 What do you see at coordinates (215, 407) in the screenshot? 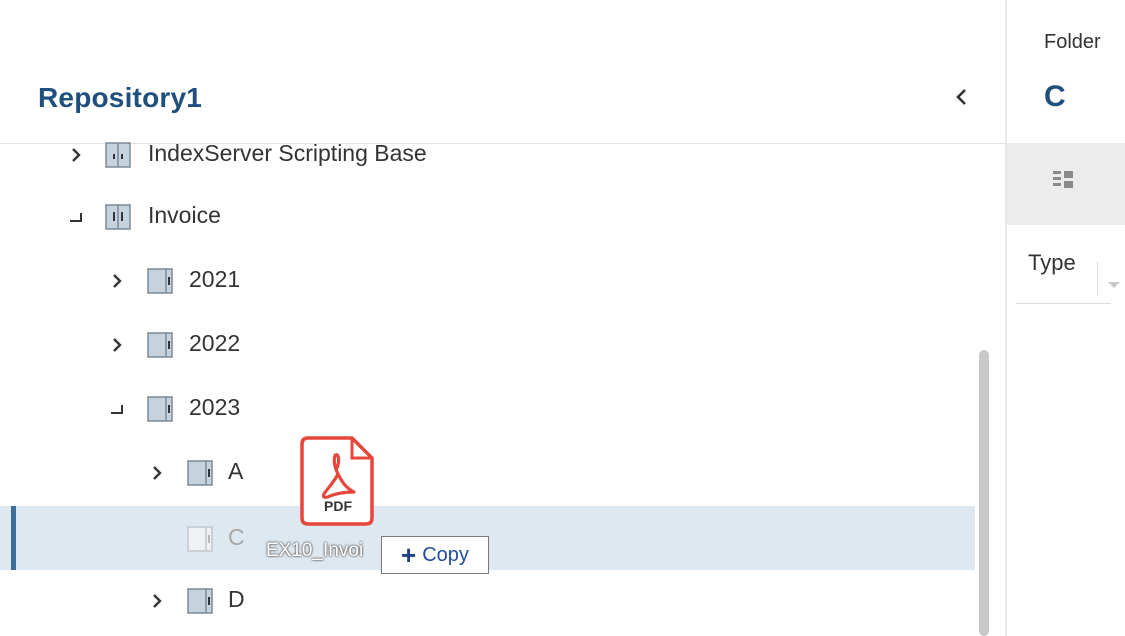
I see `tree-node-label: 2023` at bounding box center [215, 407].